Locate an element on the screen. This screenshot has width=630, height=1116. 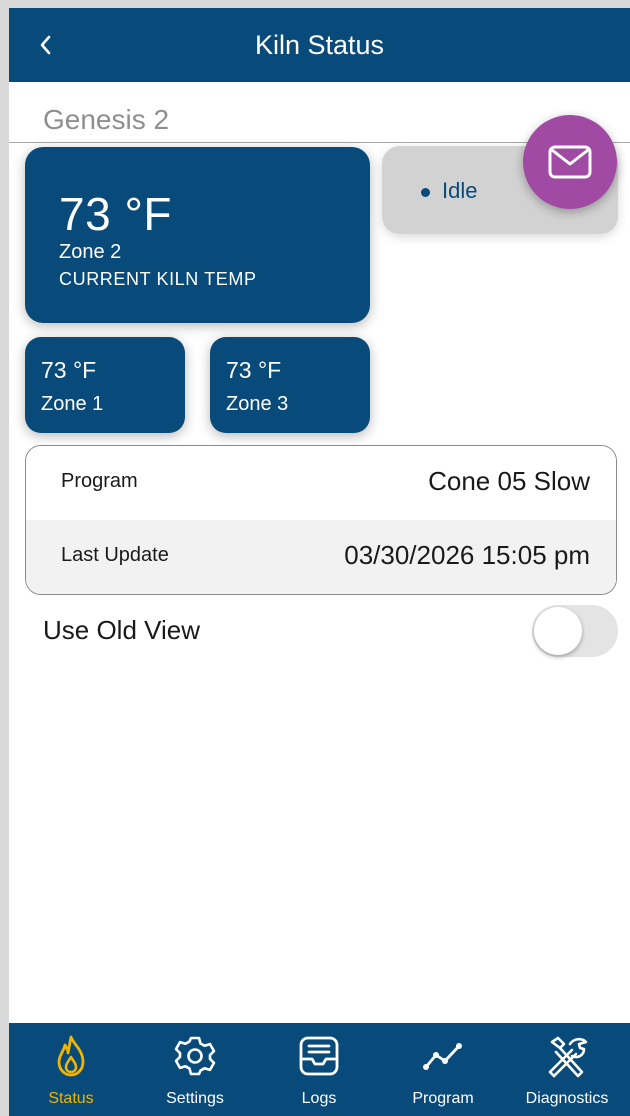
program-label: Program is located at coordinates (99, 481).